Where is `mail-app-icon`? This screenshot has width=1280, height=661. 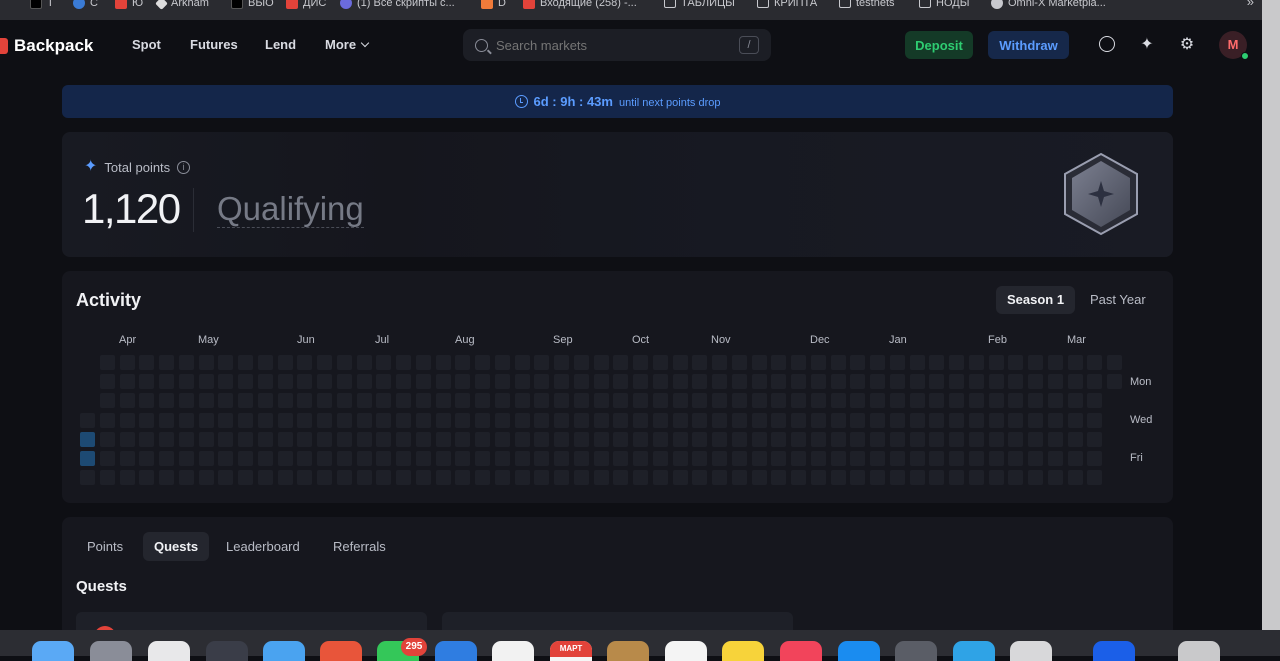
mail-app-icon is located at coordinates (456, 651).